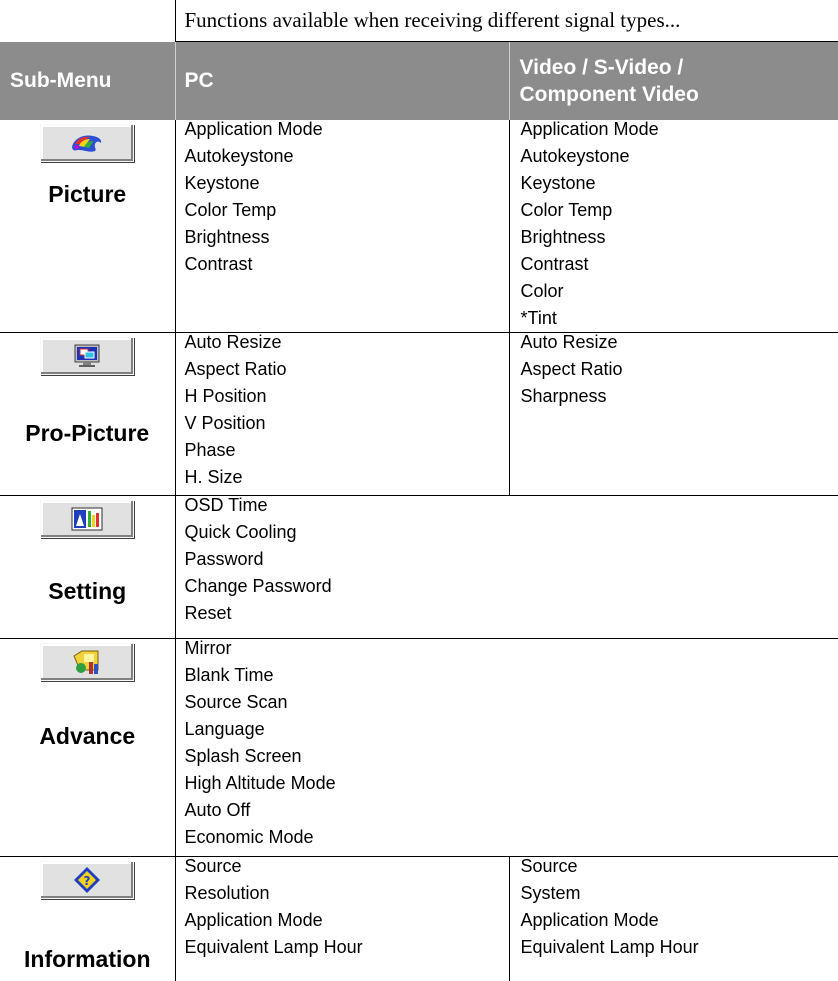 This screenshot has width=838, height=981. Describe the element at coordinates (347, 156) in the screenshot. I see `pc-function-item: Autokeystone` at that location.